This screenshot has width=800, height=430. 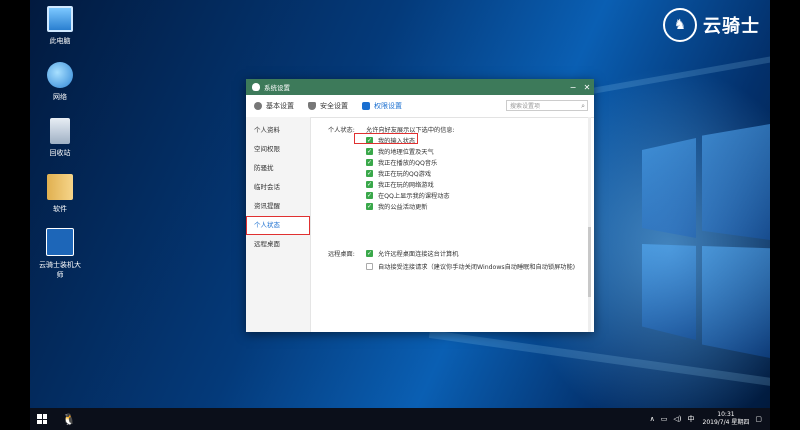 I want to click on recycle-bin-icon, so click(x=60, y=131).